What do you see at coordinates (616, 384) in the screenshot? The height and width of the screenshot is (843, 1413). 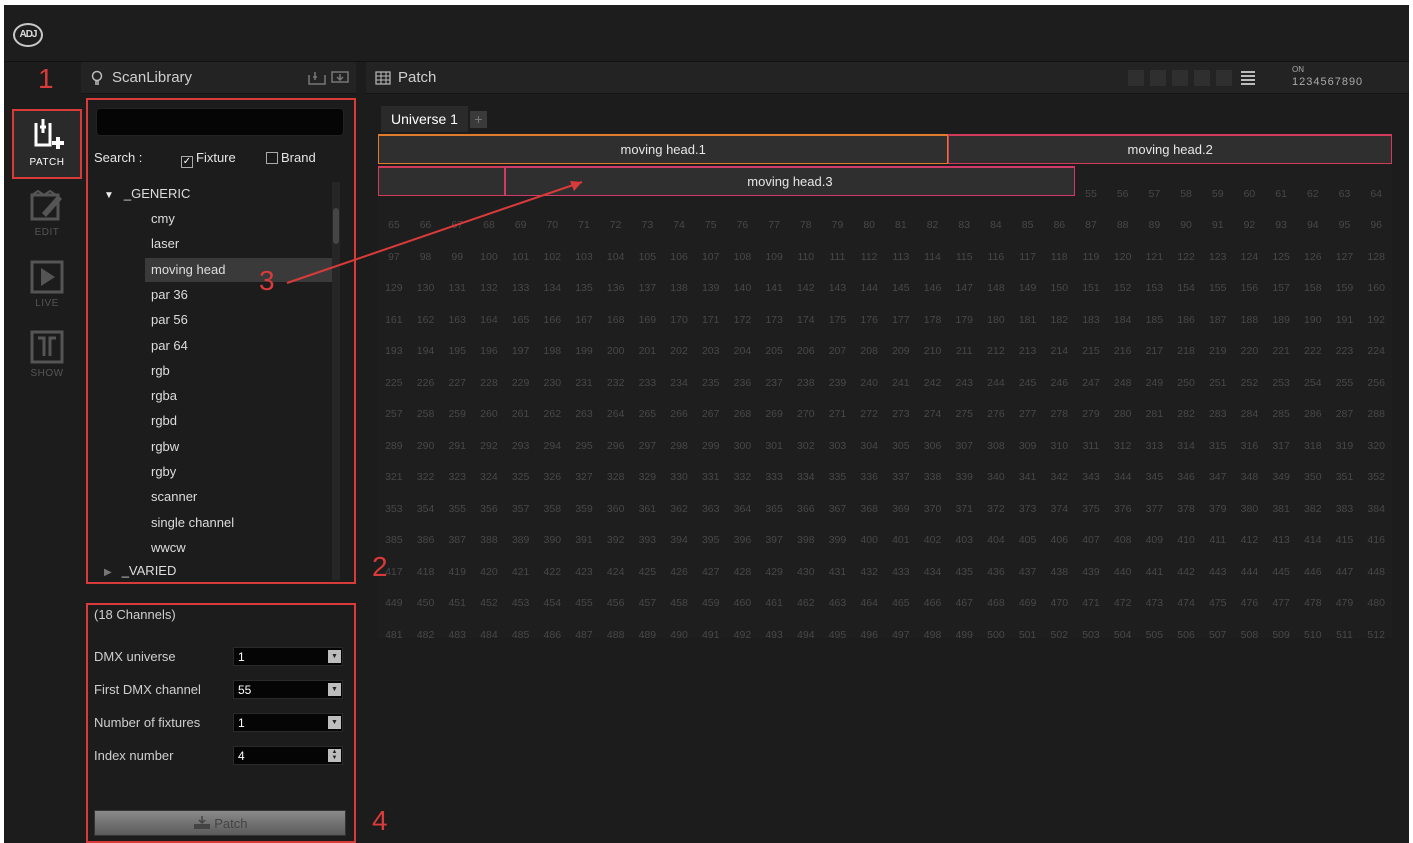 I see `dmx-channel-cell: 232` at bounding box center [616, 384].